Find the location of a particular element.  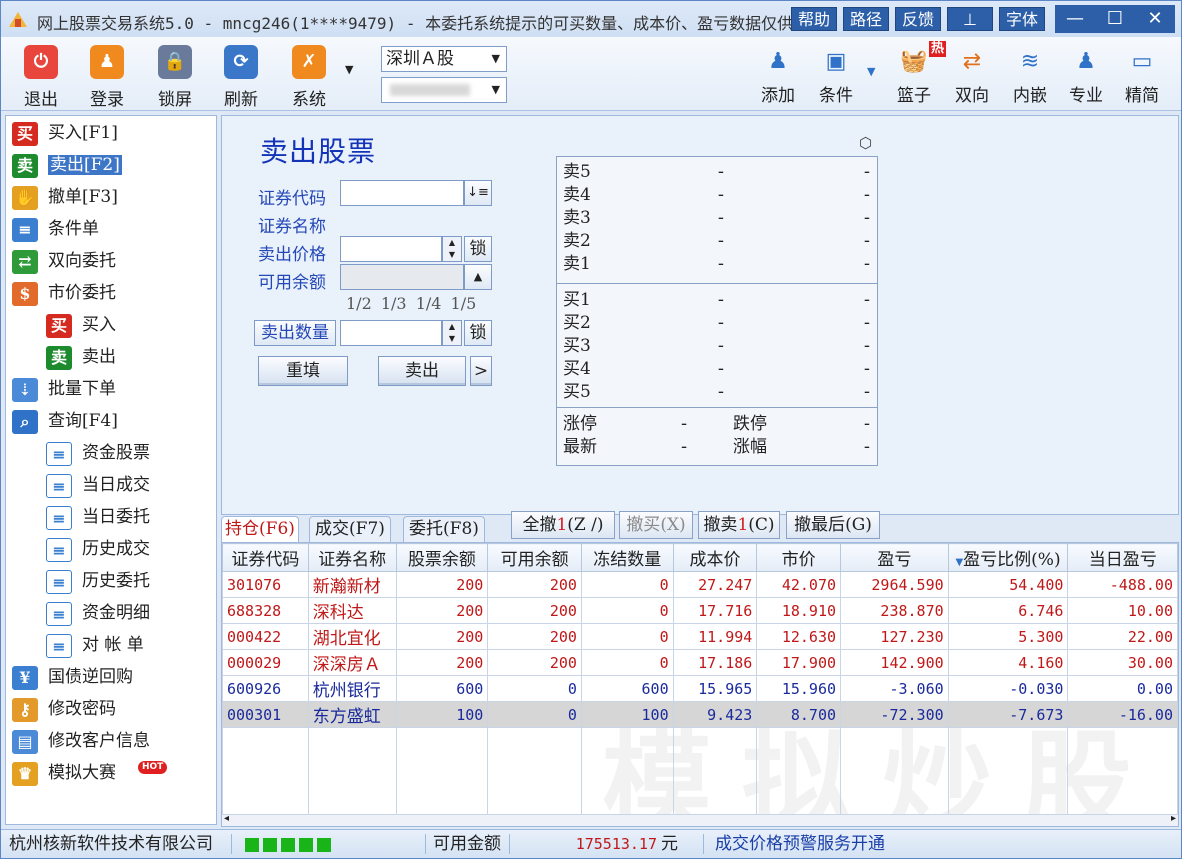

third-button: 1/3 is located at coordinates (394, 303).